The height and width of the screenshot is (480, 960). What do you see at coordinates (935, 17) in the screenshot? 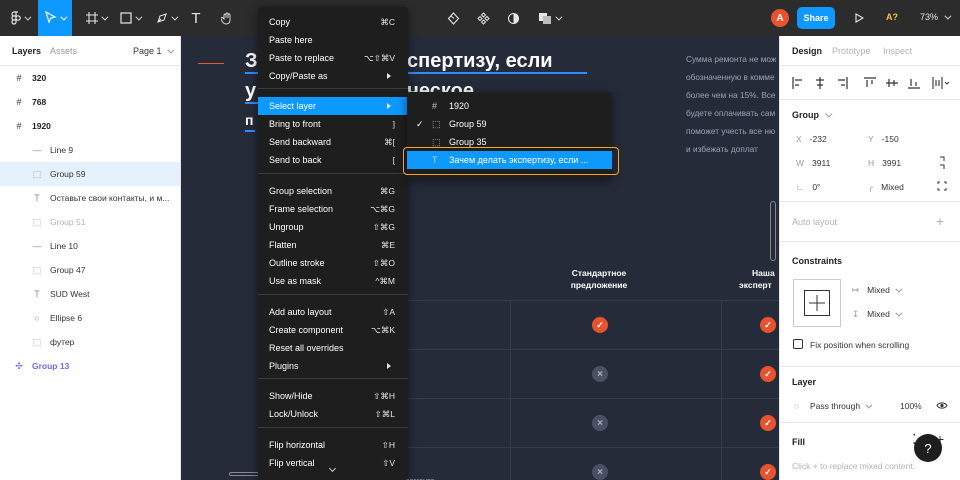
I see `zoom-level: 73%` at bounding box center [935, 17].